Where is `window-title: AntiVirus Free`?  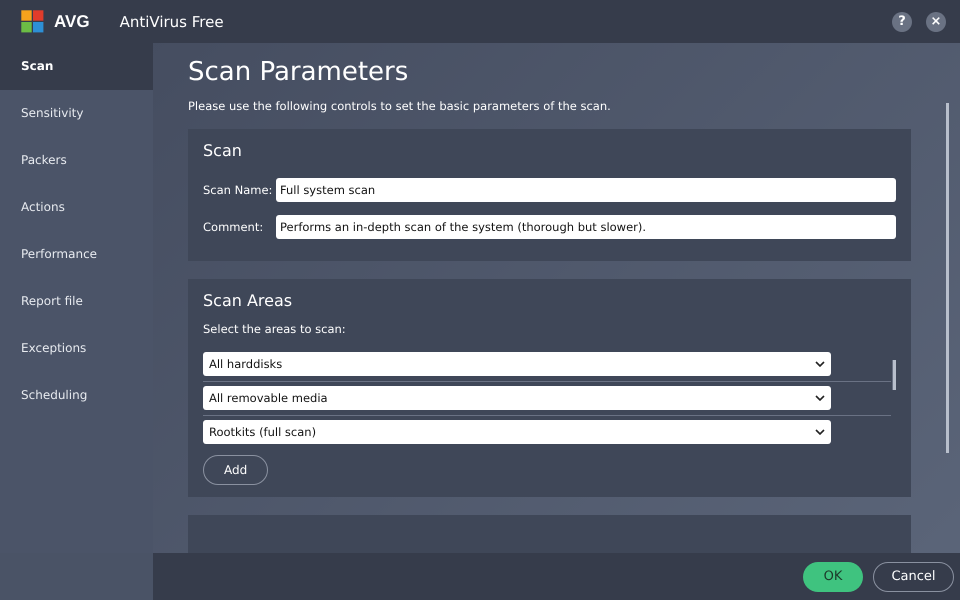 window-title: AntiVirus Free is located at coordinates (172, 21).